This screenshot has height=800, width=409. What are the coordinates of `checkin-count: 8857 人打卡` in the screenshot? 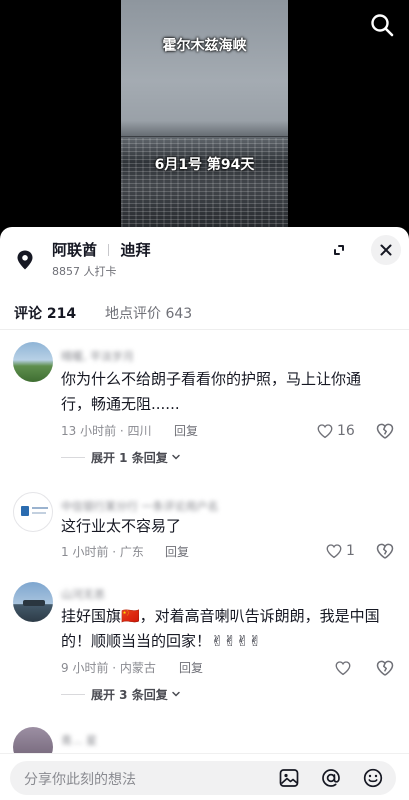 It's located at (84, 271).